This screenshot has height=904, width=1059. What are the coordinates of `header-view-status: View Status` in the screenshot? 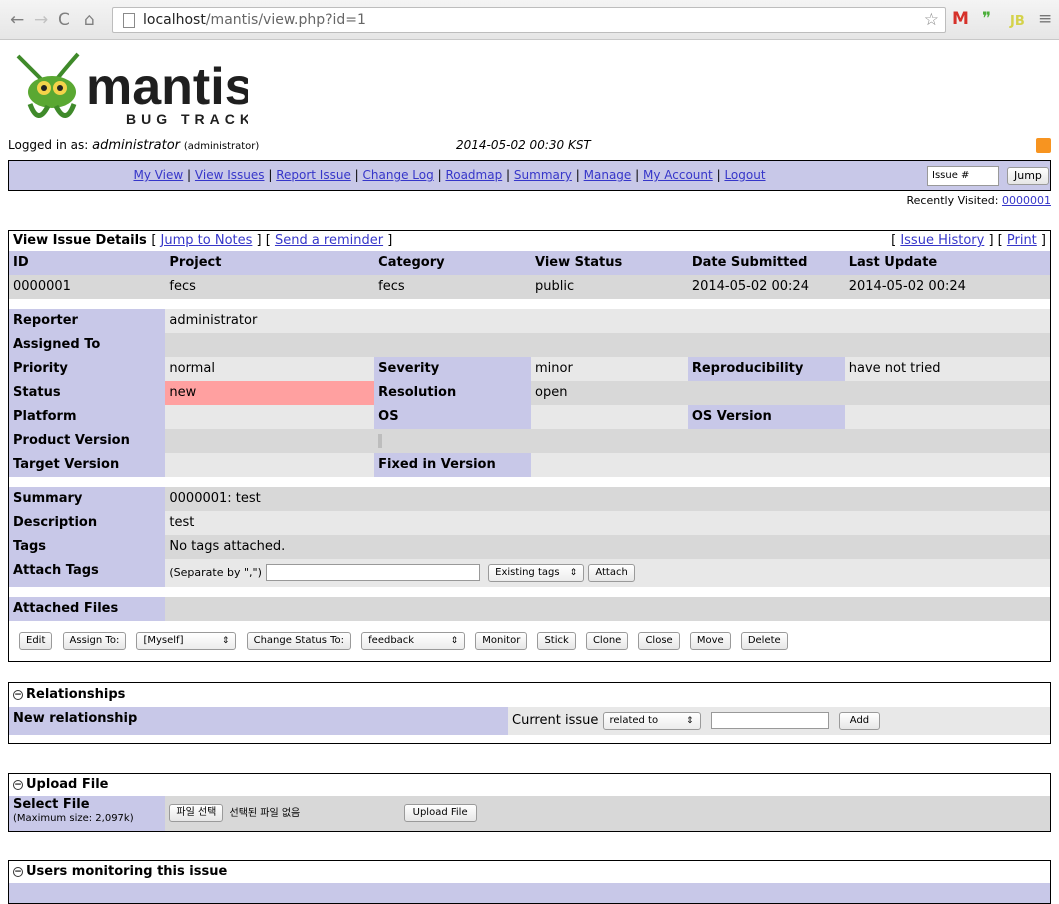 It's located at (579, 262).